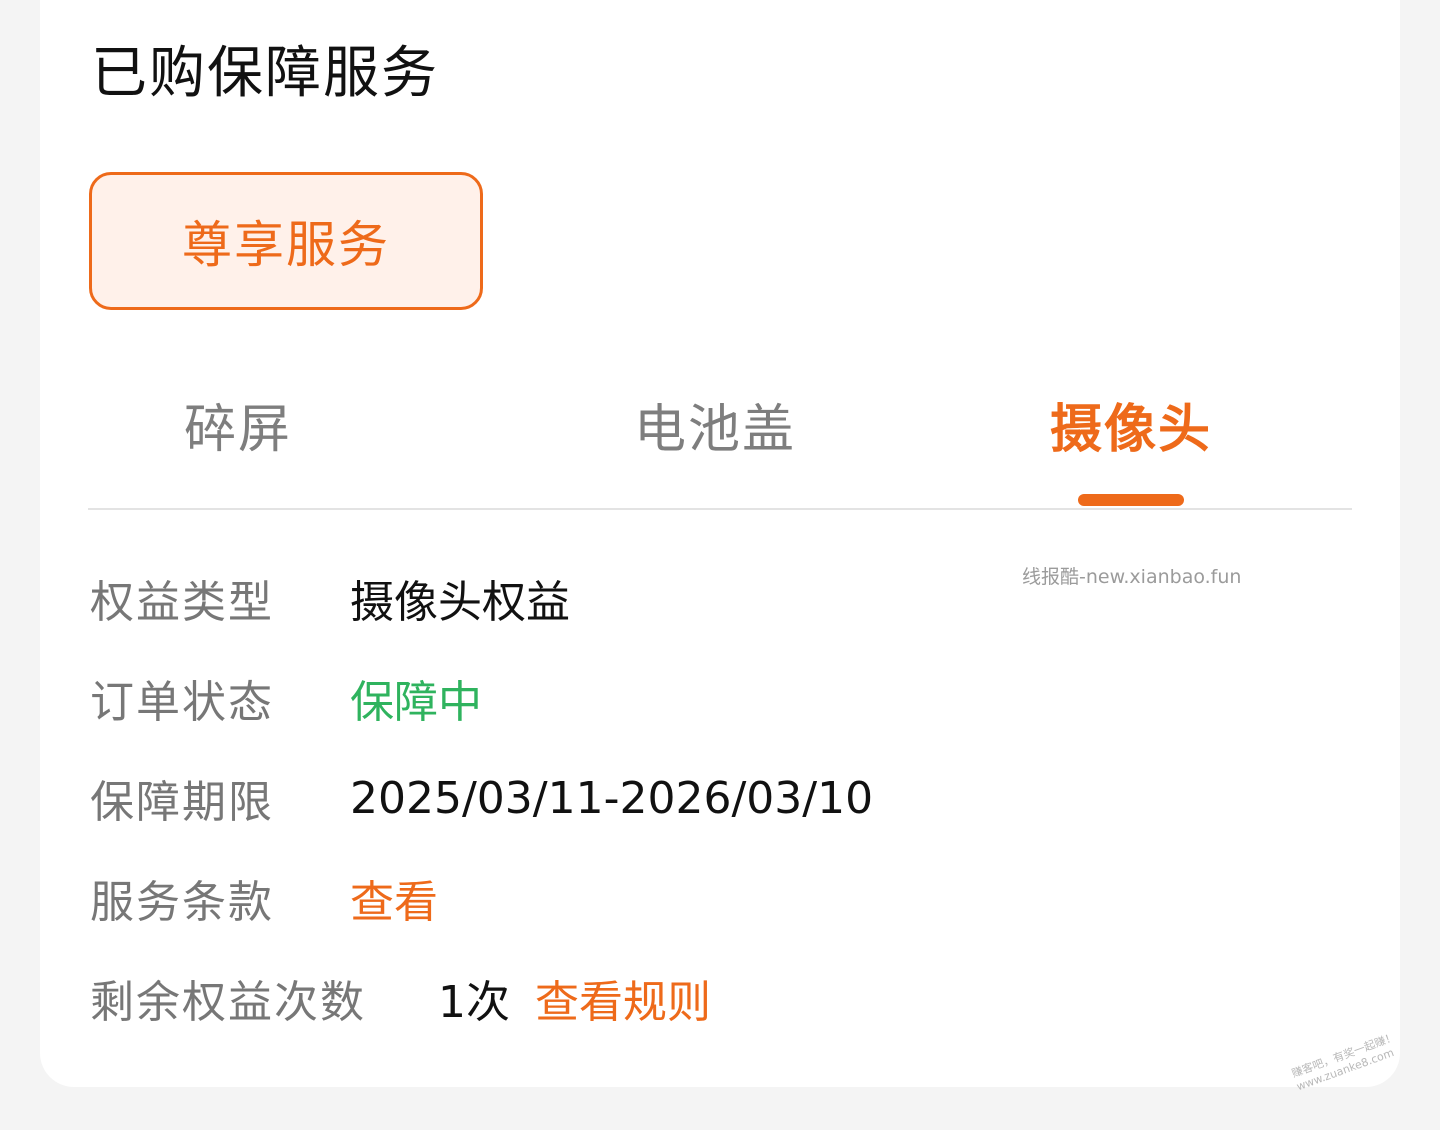 This screenshot has height=1130, width=1440. Describe the element at coordinates (237, 429) in the screenshot. I see `tab-screen-label: 碎屏` at that location.